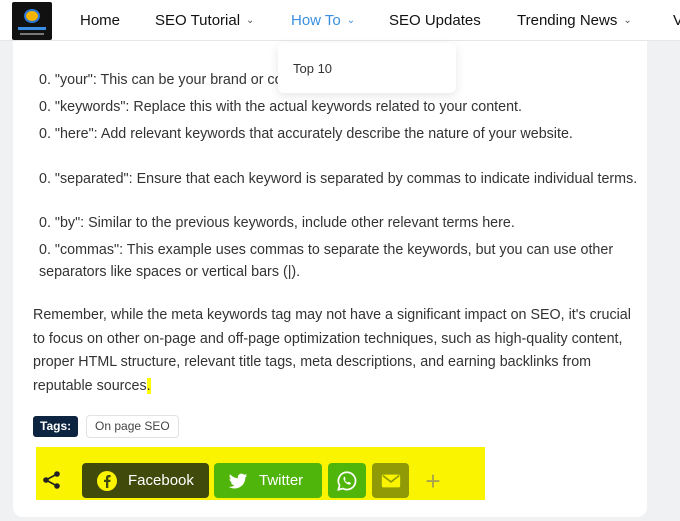  I want to click on nav-item-overflow: V, so click(676, 20).